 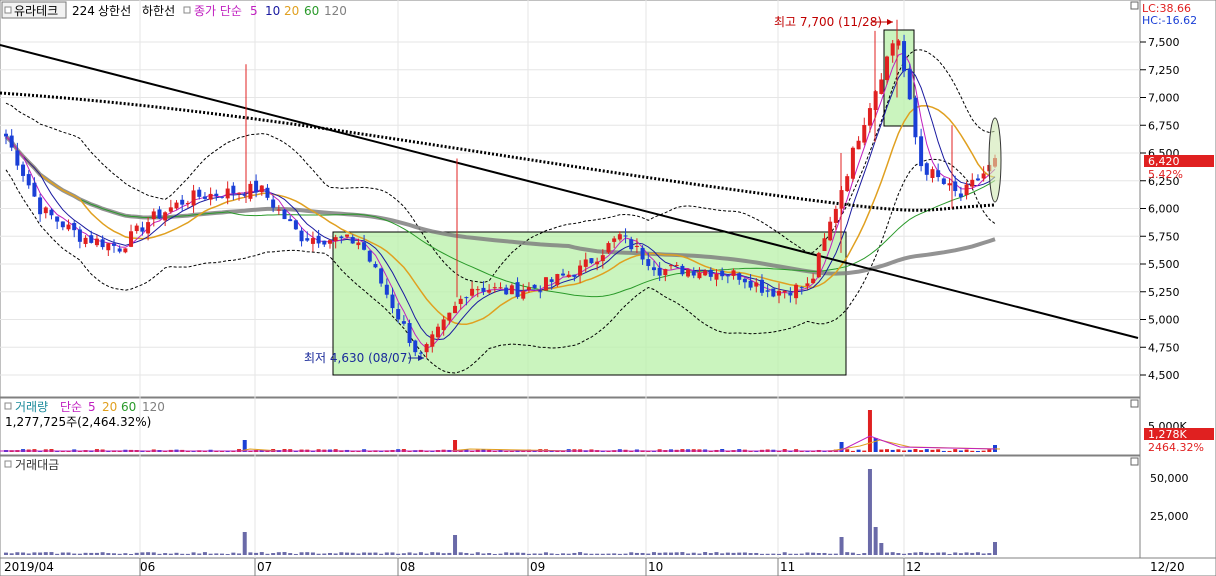 I want to click on amount-panel-control, so click(x=1134, y=461).